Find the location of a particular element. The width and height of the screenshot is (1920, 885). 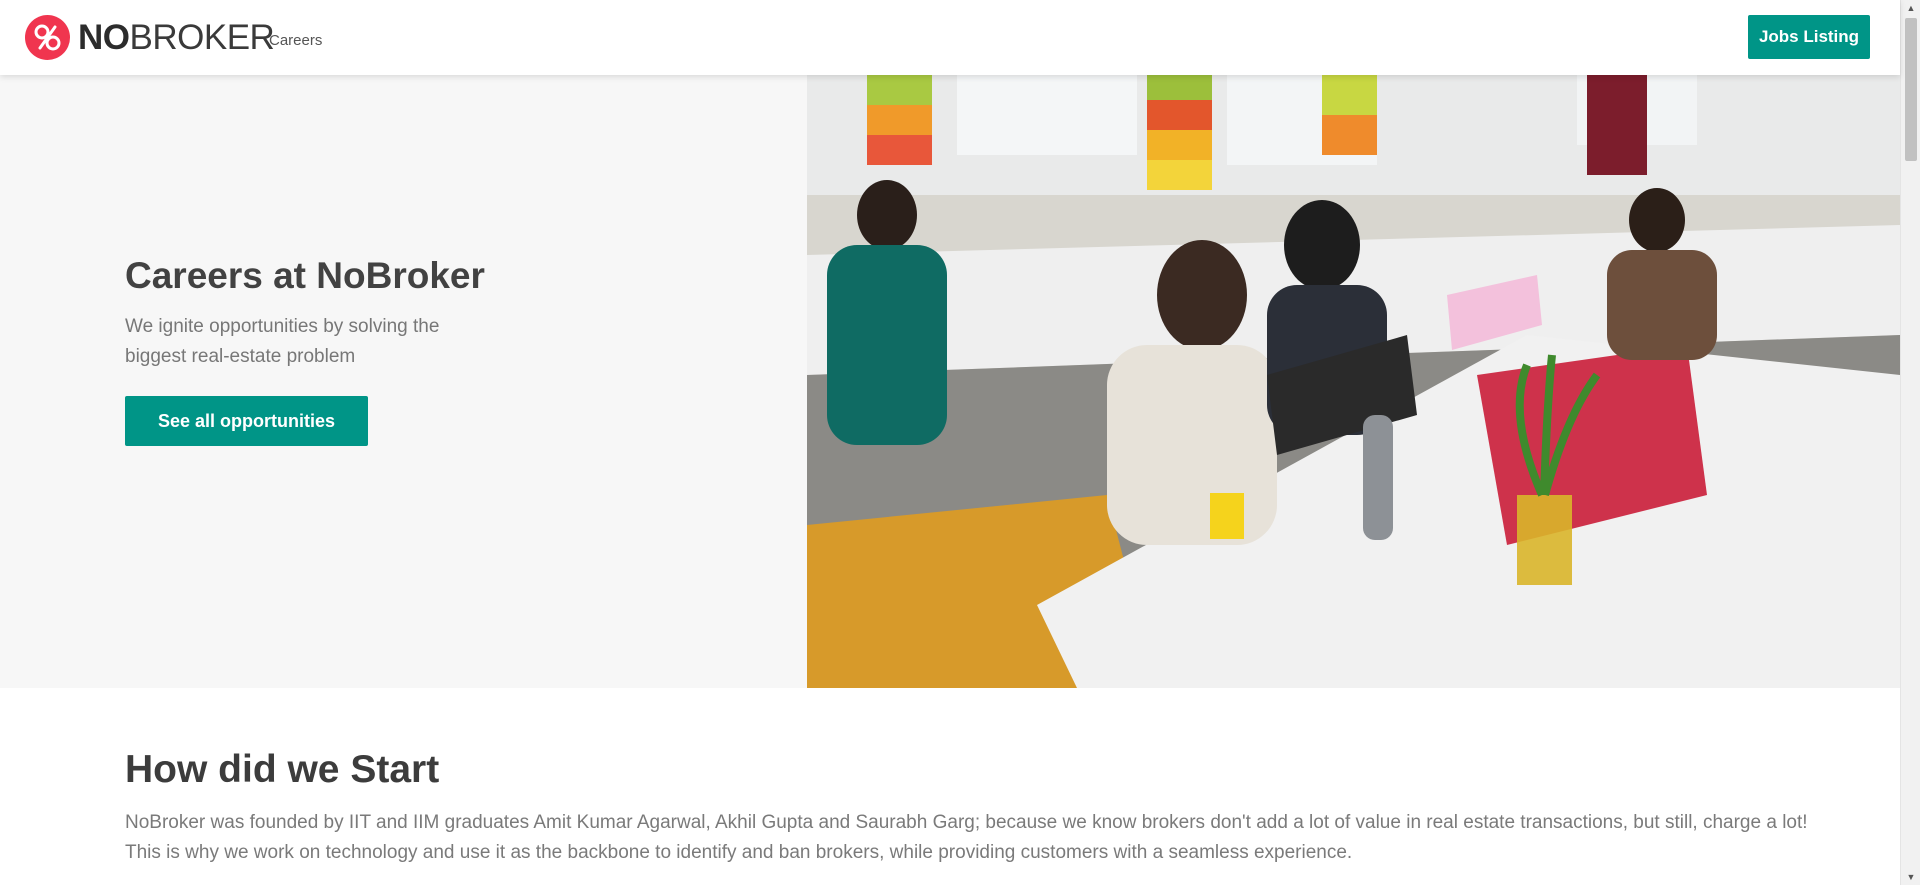

page-scrollbar: ▲ ▼ is located at coordinates (1910, 442).